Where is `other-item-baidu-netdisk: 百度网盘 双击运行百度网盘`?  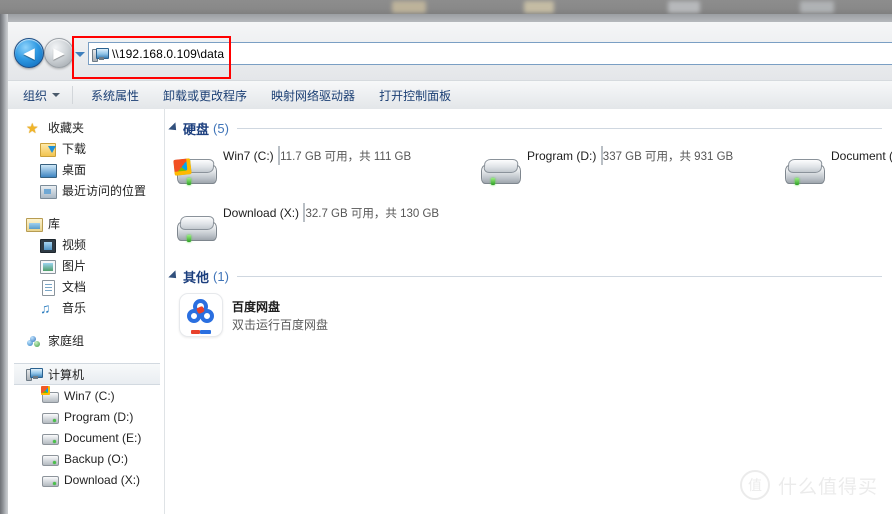
other-item-baidu-netdisk: 百度网盘 双击运行百度网盘 is located at coordinates (253, 315).